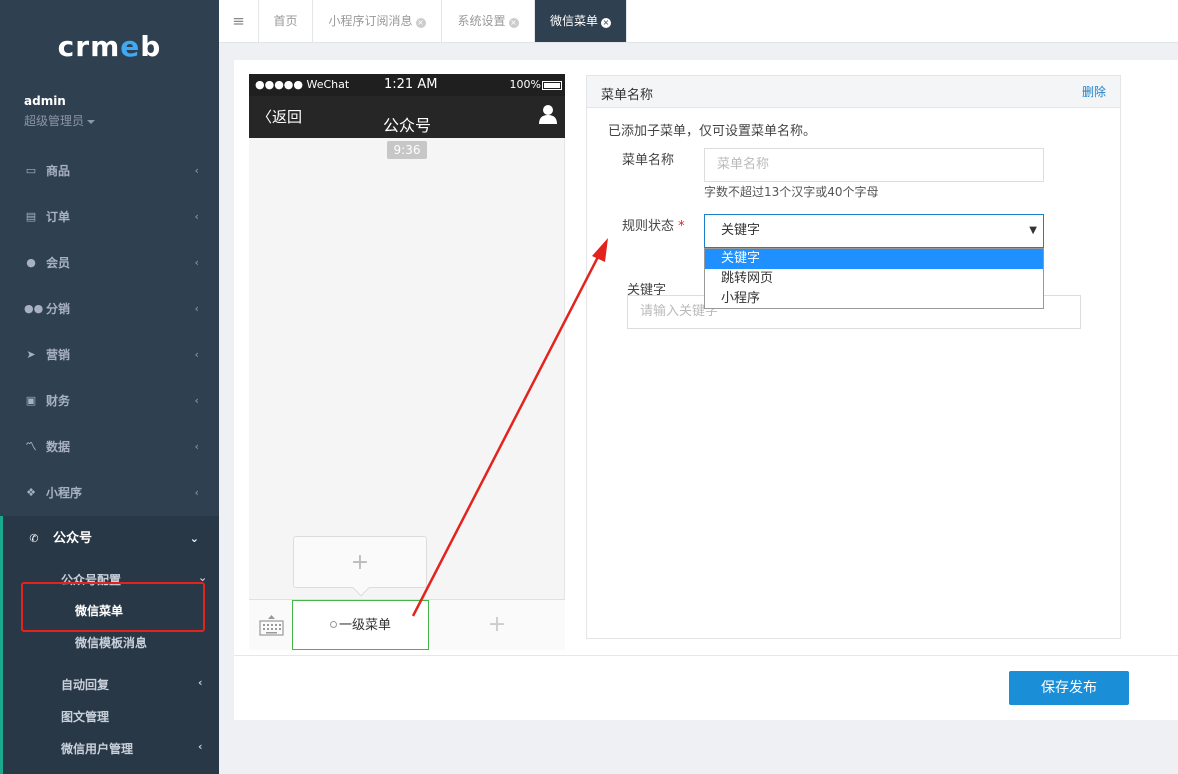 This screenshot has height=774, width=1178. Describe the element at coordinates (45, 101) in the screenshot. I see `user-name: admin` at that location.